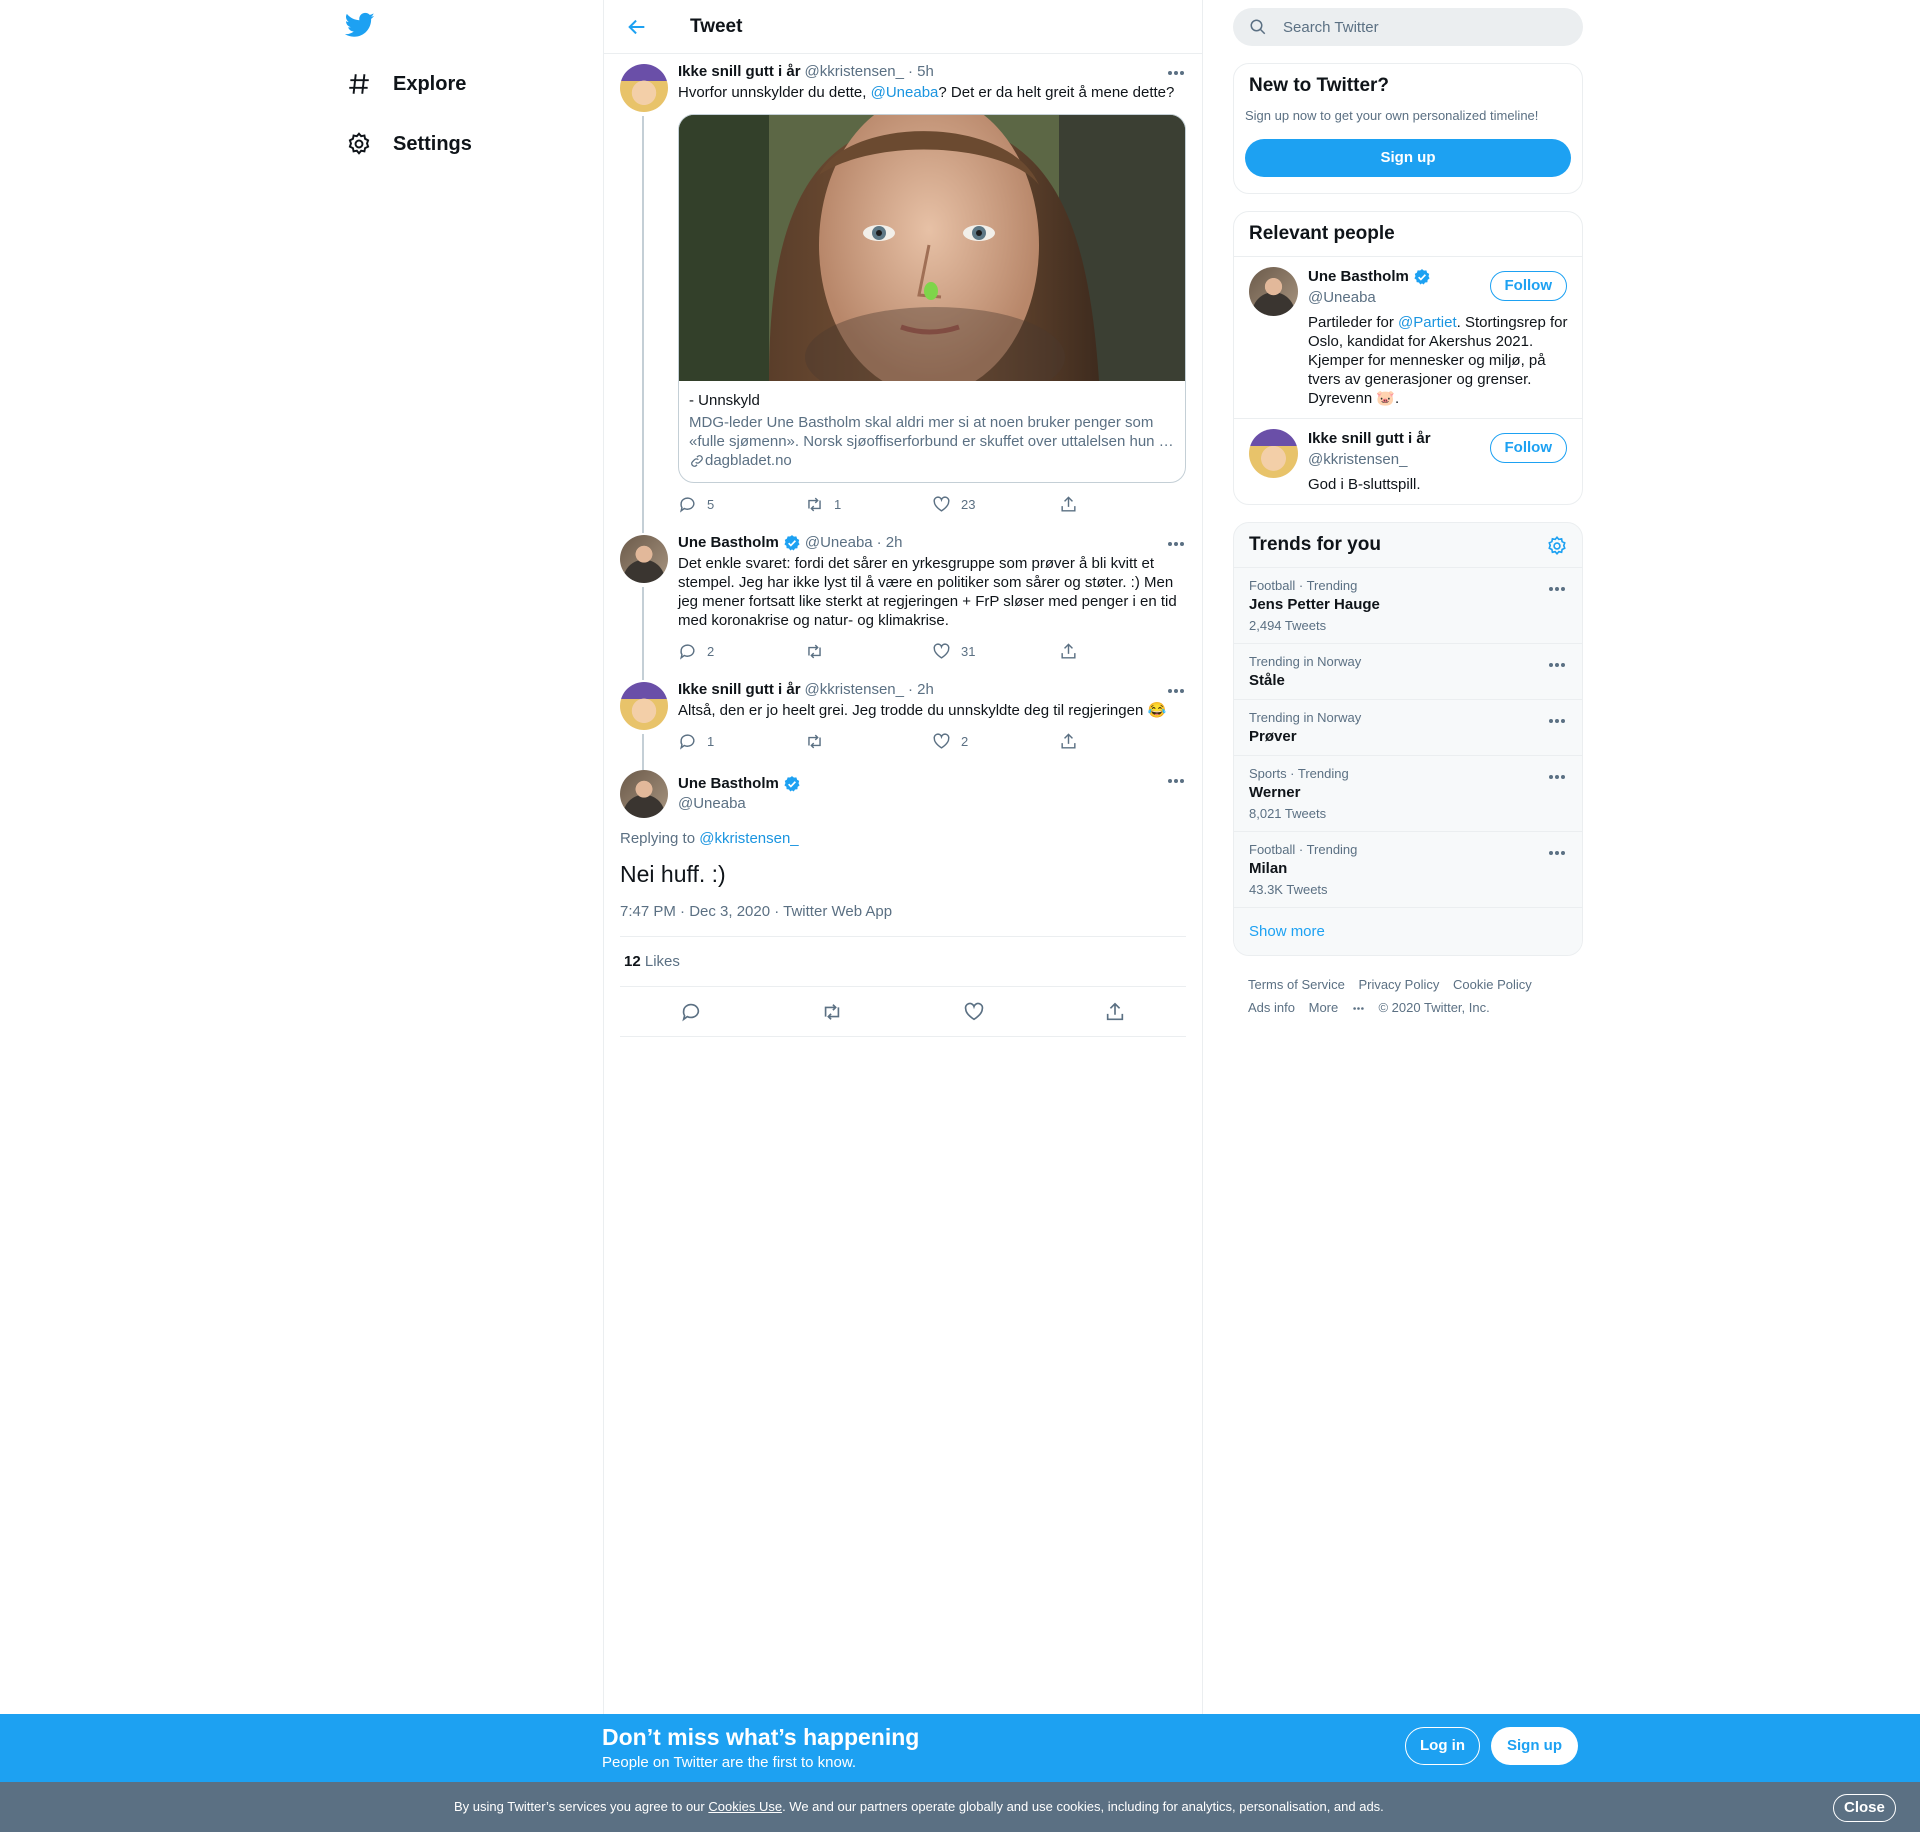 The width and height of the screenshot is (1920, 1832). I want to click on trend-item: Trending in Norway Prøver, so click(1408, 727).